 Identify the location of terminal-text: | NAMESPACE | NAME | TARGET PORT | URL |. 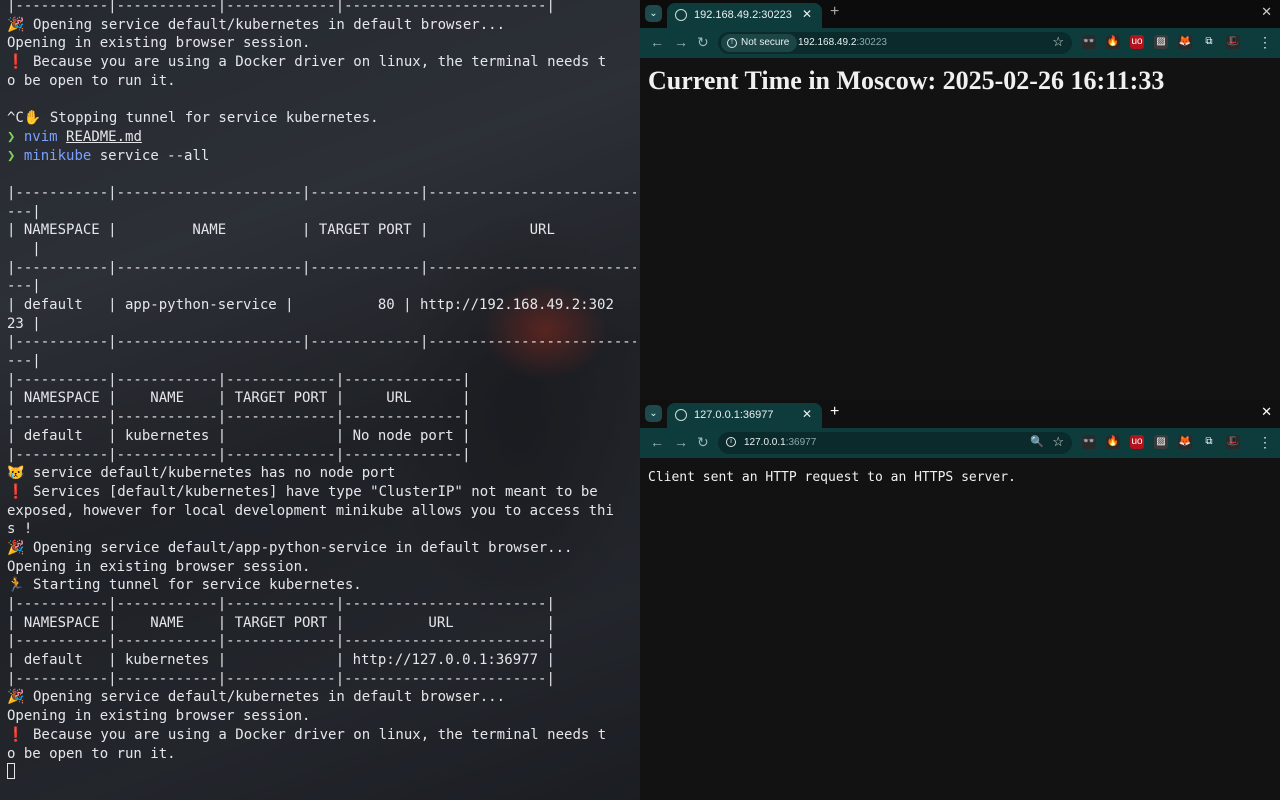
(239, 398).